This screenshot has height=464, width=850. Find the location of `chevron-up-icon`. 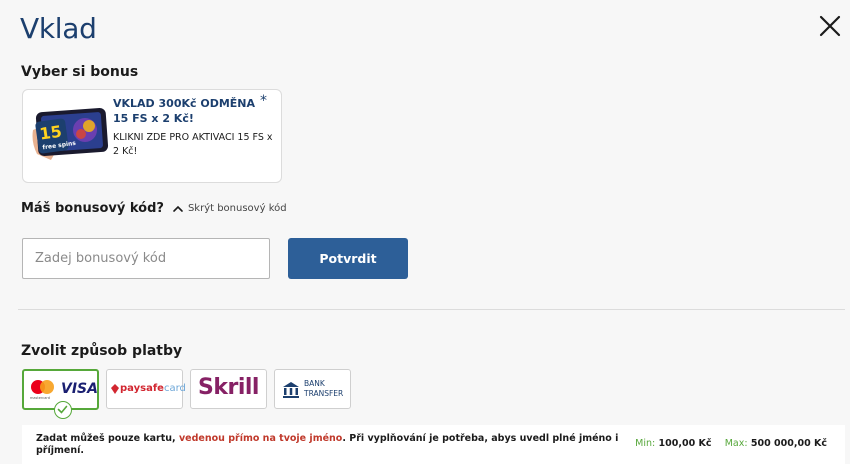

chevron-up-icon is located at coordinates (178, 208).